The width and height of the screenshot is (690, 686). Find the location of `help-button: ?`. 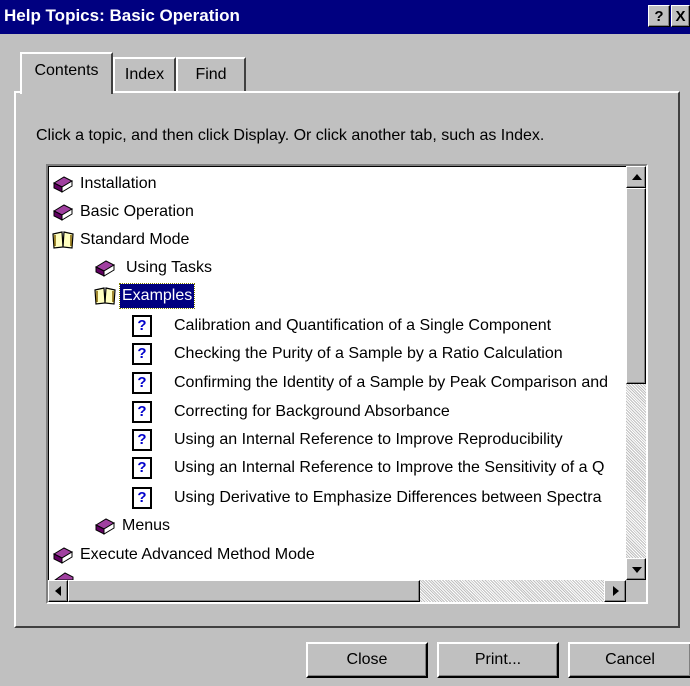

help-button: ? is located at coordinates (659, 16).